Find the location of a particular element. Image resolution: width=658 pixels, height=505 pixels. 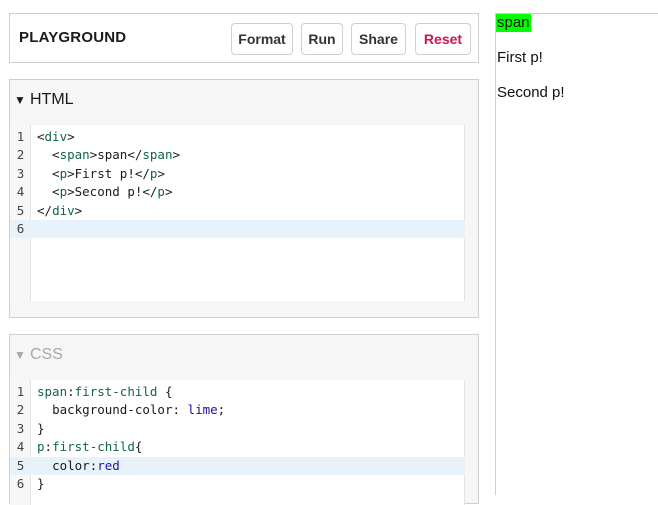

code-line: 5 </div> is located at coordinates (237, 211).